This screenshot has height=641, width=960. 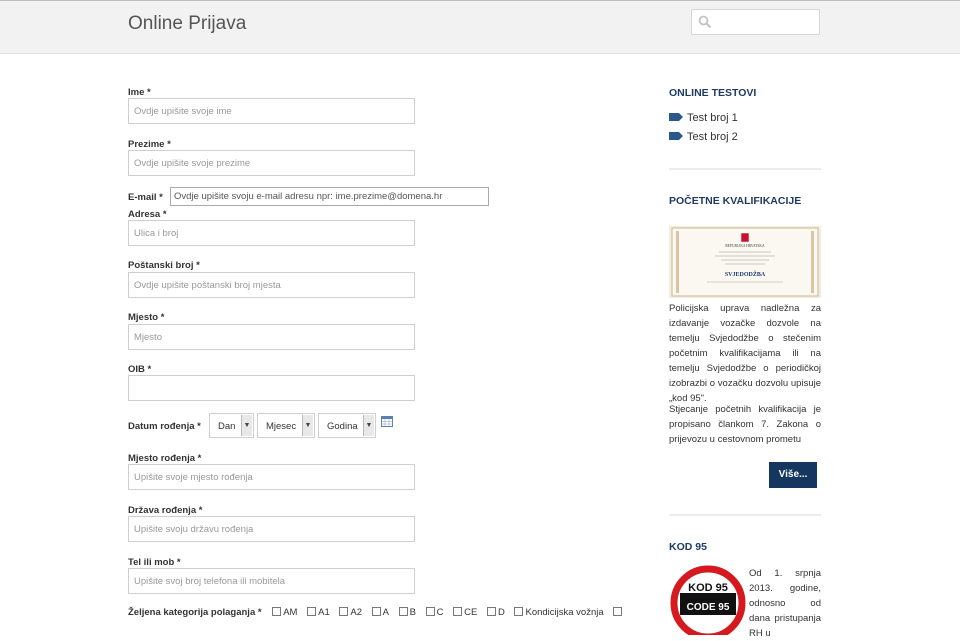 I want to click on postanski-field, so click(x=271, y=285).